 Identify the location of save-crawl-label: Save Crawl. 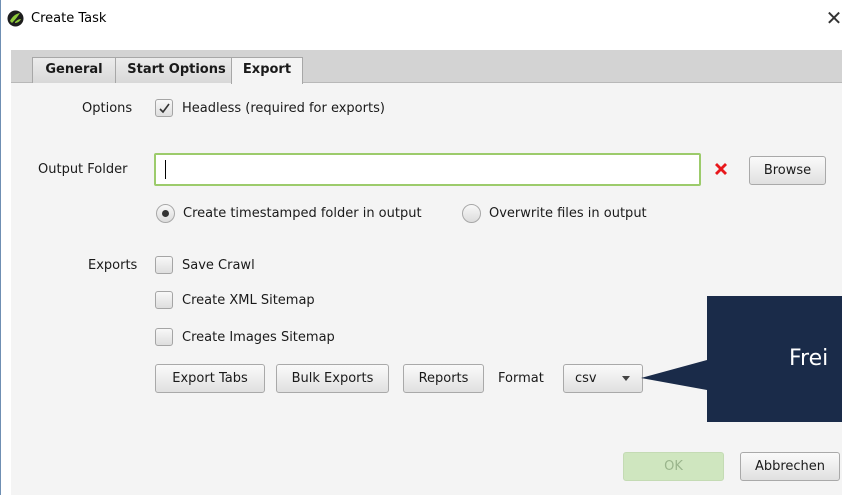
(218, 265).